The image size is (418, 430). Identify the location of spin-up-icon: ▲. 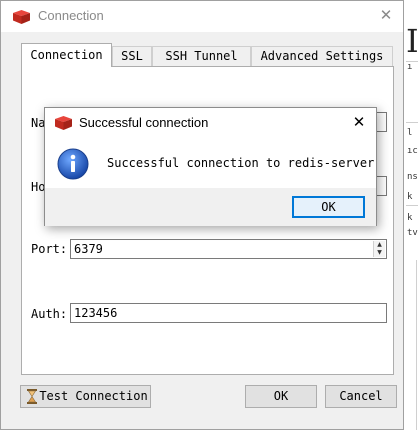
(379, 245).